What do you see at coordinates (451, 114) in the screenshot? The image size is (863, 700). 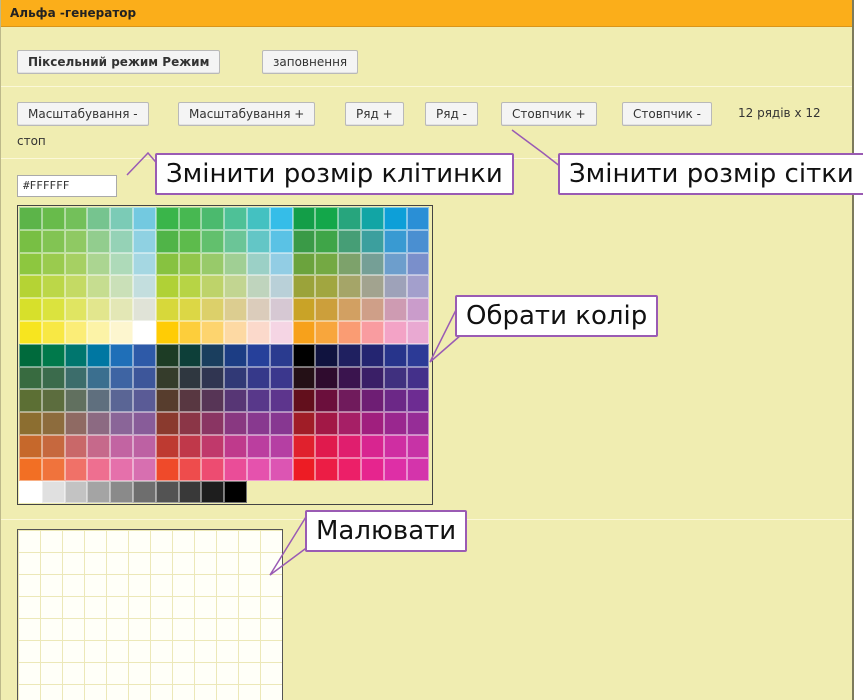 I see `remove-row-button: Ряд -` at bounding box center [451, 114].